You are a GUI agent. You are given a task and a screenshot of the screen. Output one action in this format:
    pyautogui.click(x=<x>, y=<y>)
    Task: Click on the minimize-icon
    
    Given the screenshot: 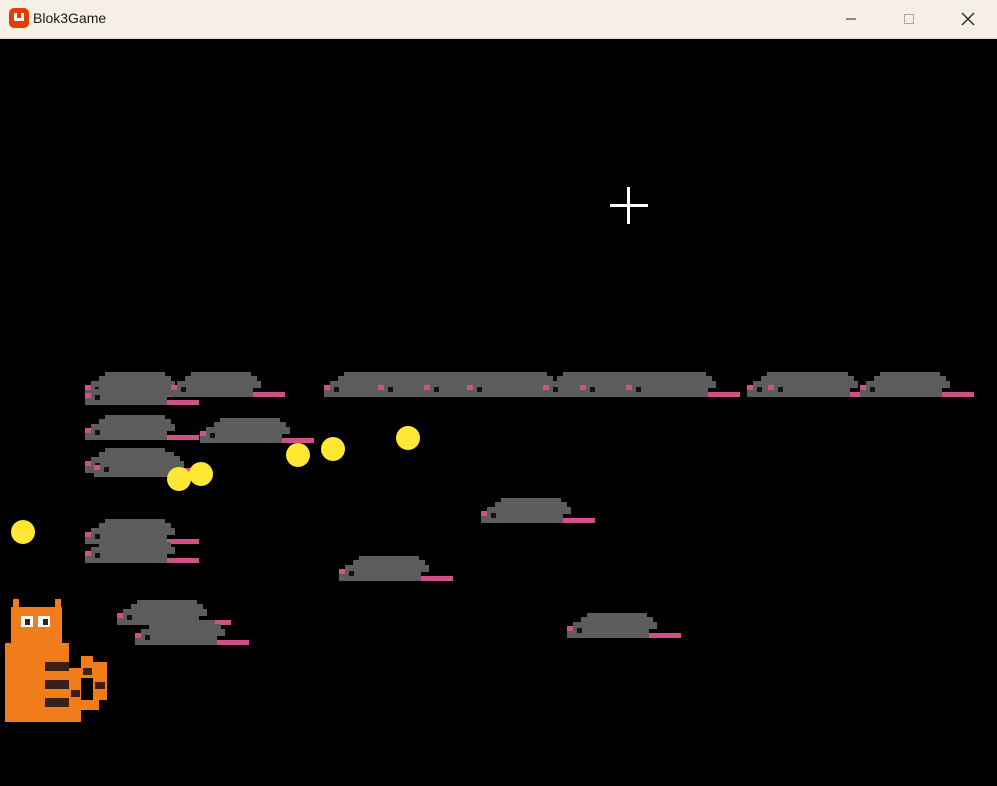 What is the action you would take?
    pyautogui.click(x=851, y=19)
    